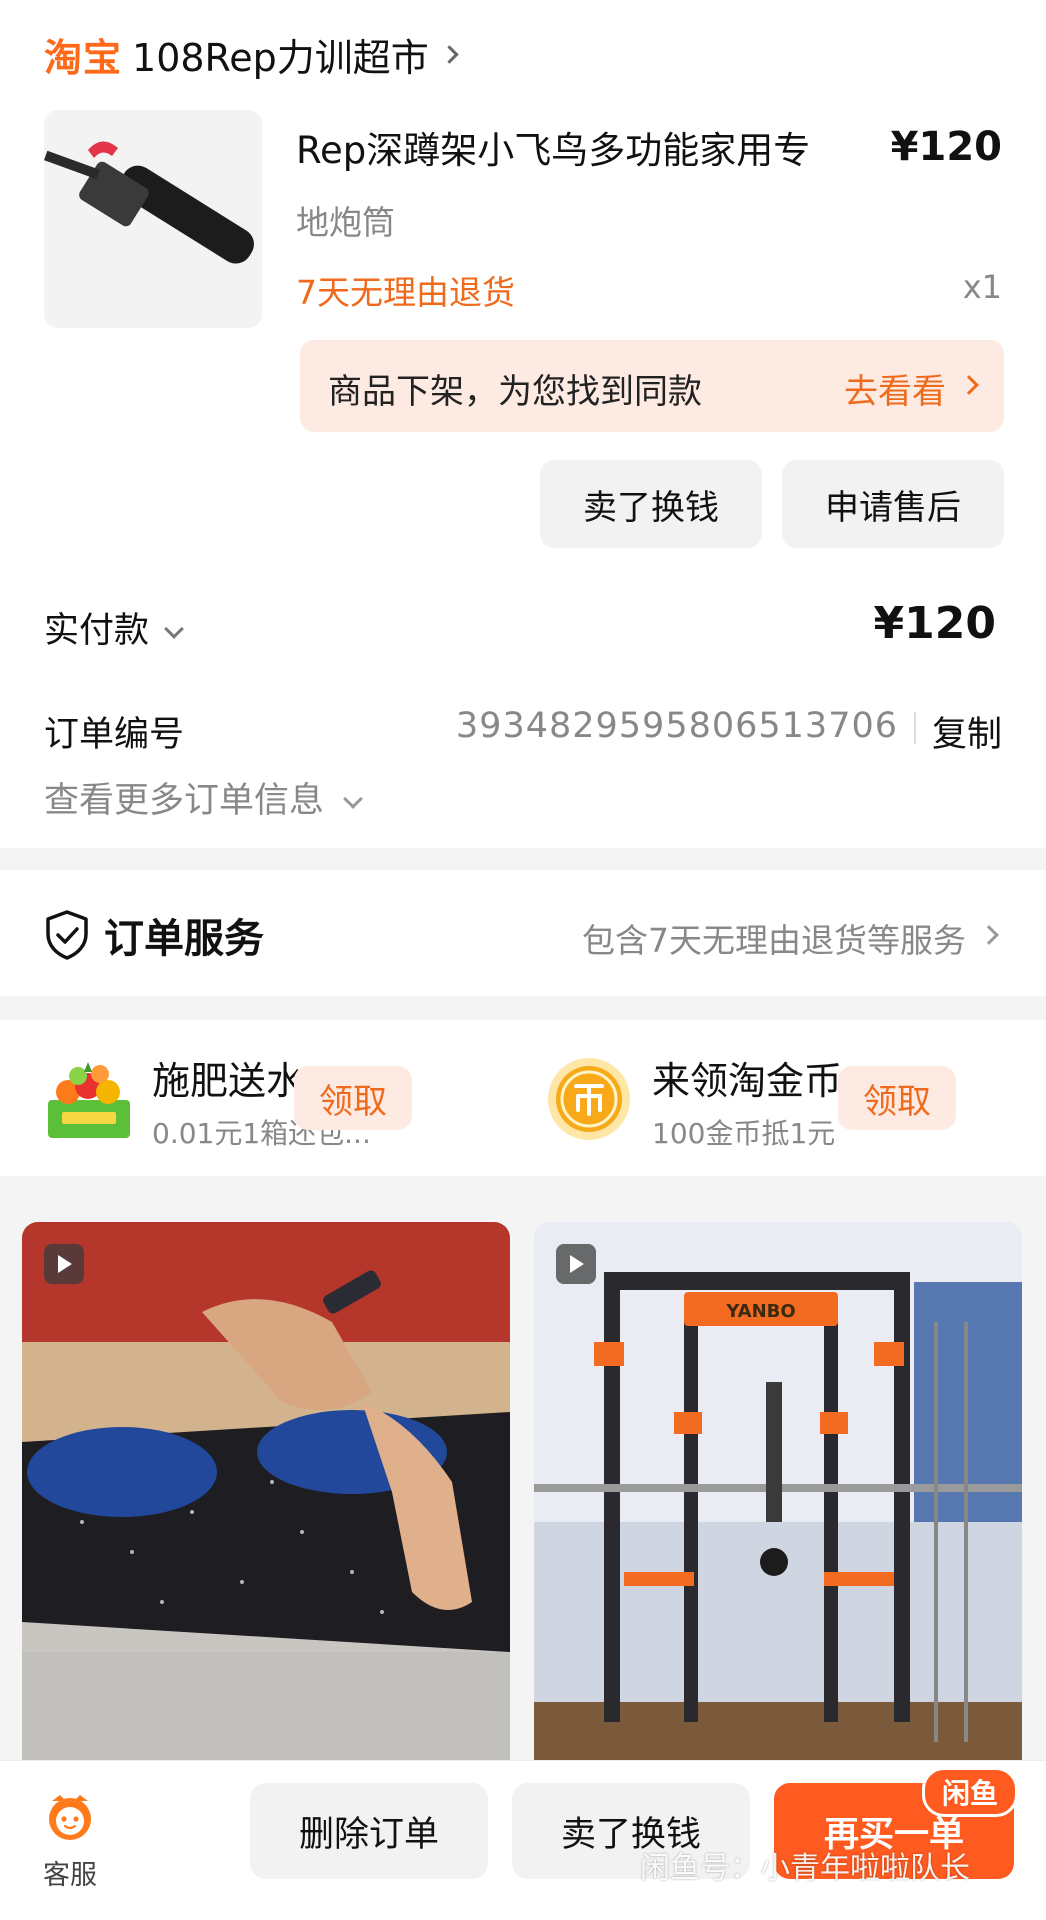 The width and height of the screenshot is (1046, 1920). Describe the element at coordinates (967, 731) in the screenshot. I see `copy-button: 复制` at that location.